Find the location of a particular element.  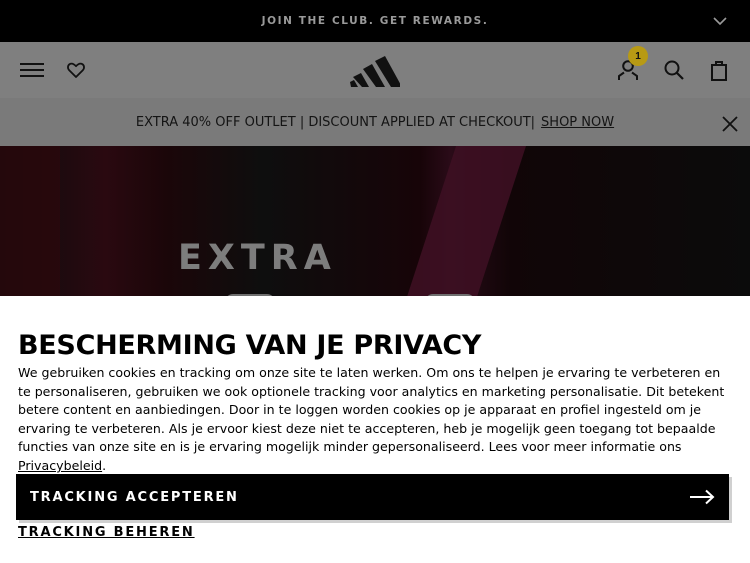

adidas-logo is located at coordinates (375, 71).